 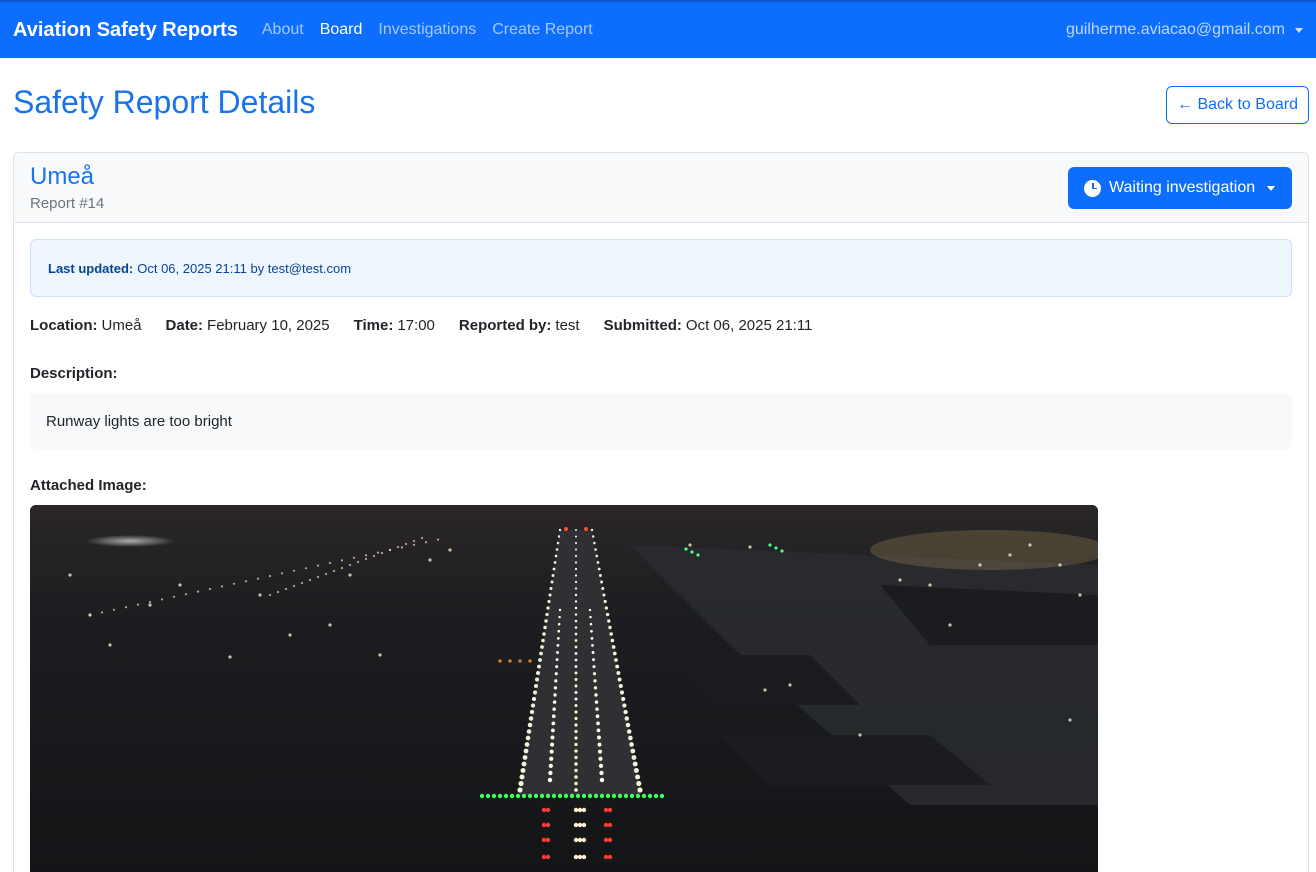 I want to click on user-email: guilherme.aviacao@gmail.com, so click(x=1175, y=29).